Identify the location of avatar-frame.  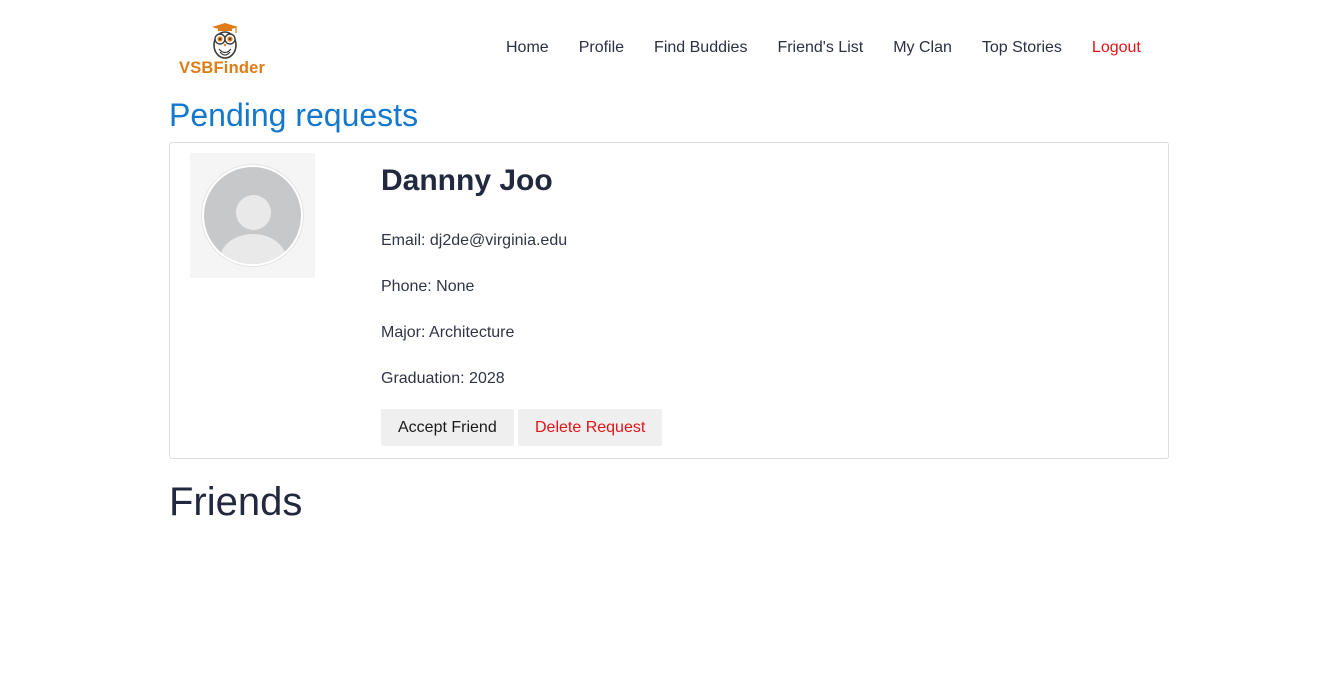
(252, 215).